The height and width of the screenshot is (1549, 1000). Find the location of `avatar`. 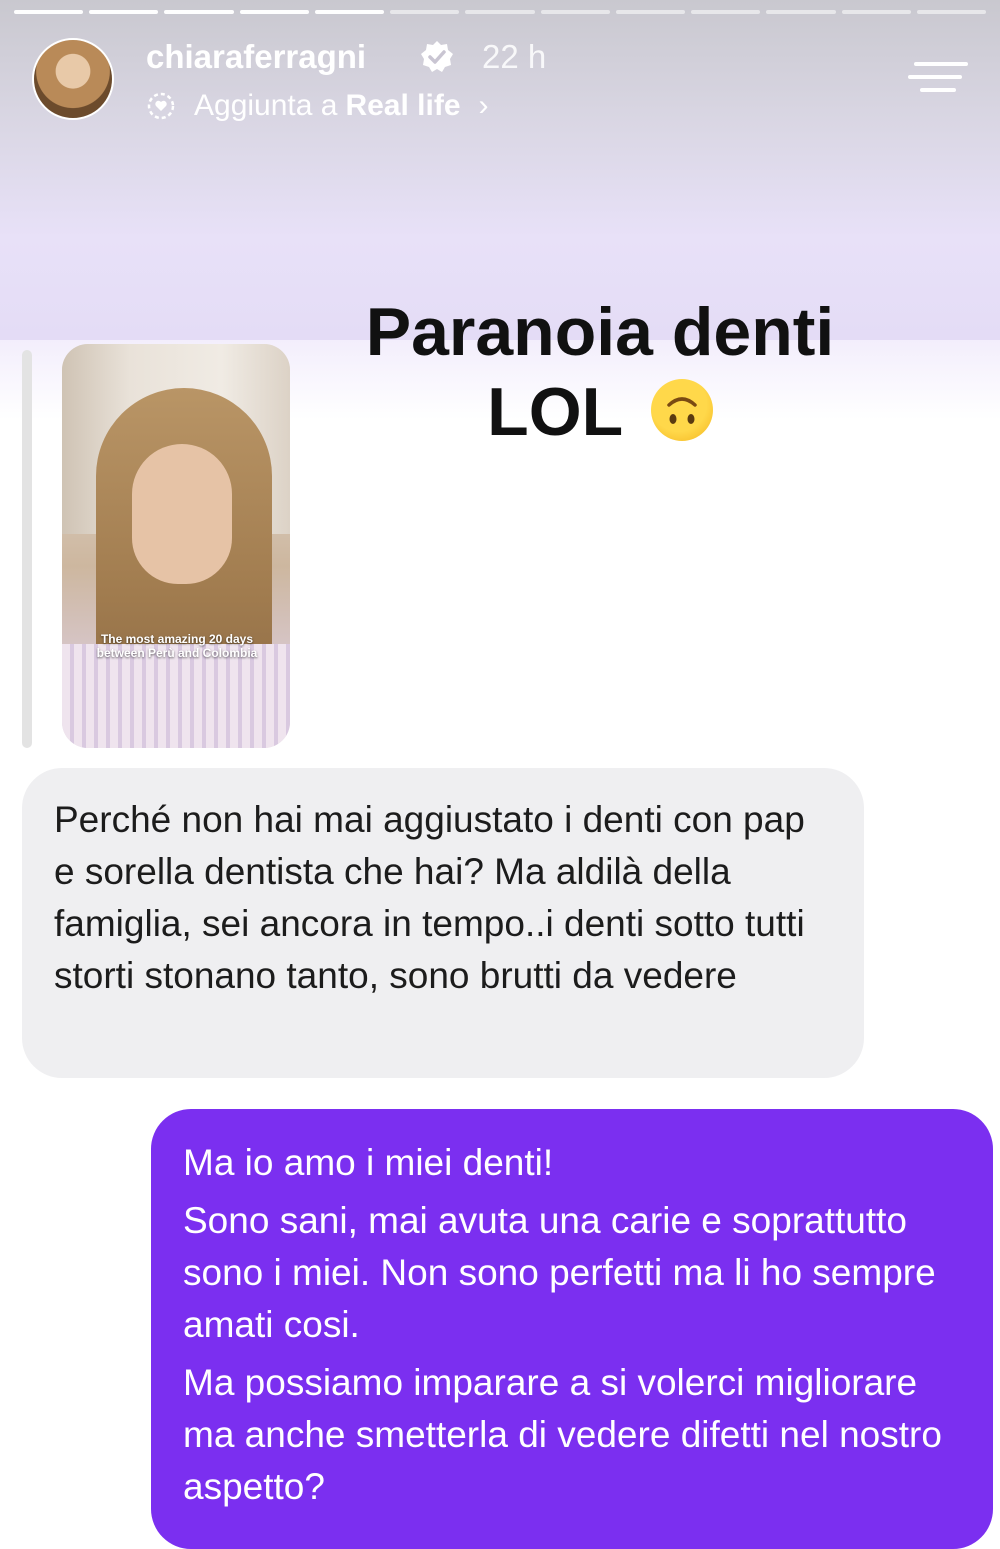

avatar is located at coordinates (73, 79).